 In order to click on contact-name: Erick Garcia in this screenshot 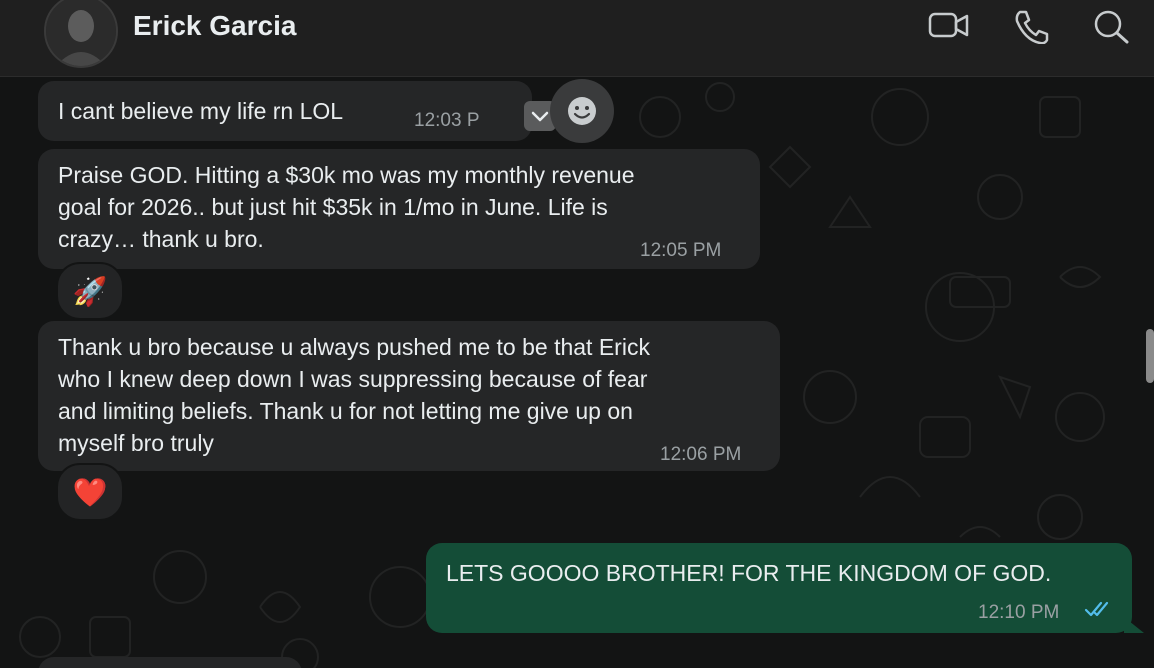, I will do `click(214, 26)`.